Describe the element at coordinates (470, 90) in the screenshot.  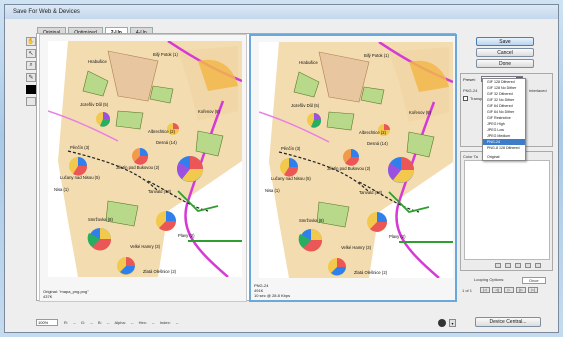
I see `format-label: PNG-24` at that location.